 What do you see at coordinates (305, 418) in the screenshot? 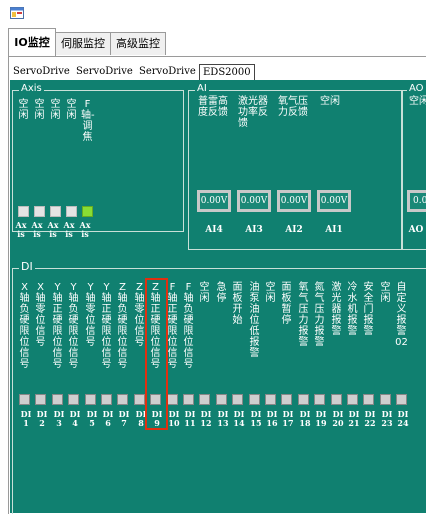
I see `di-name: DI 18` at bounding box center [305, 418].